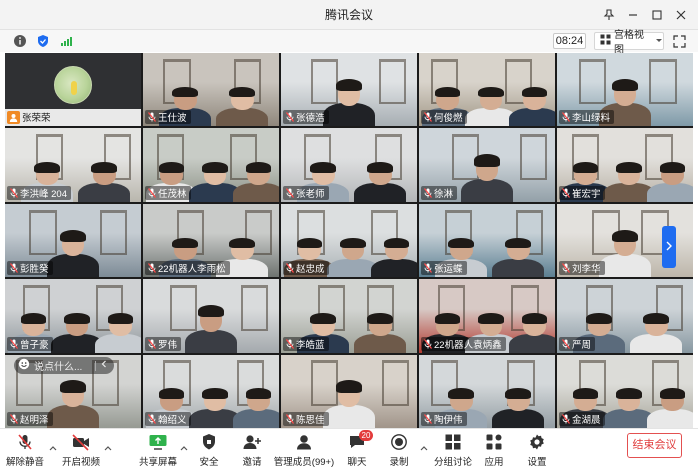 The width and height of the screenshot is (698, 470). What do you see at coordinates (310, 119) in the screenshot?
I see `participant-name: 张德浩` at bounding box center [310, 119].